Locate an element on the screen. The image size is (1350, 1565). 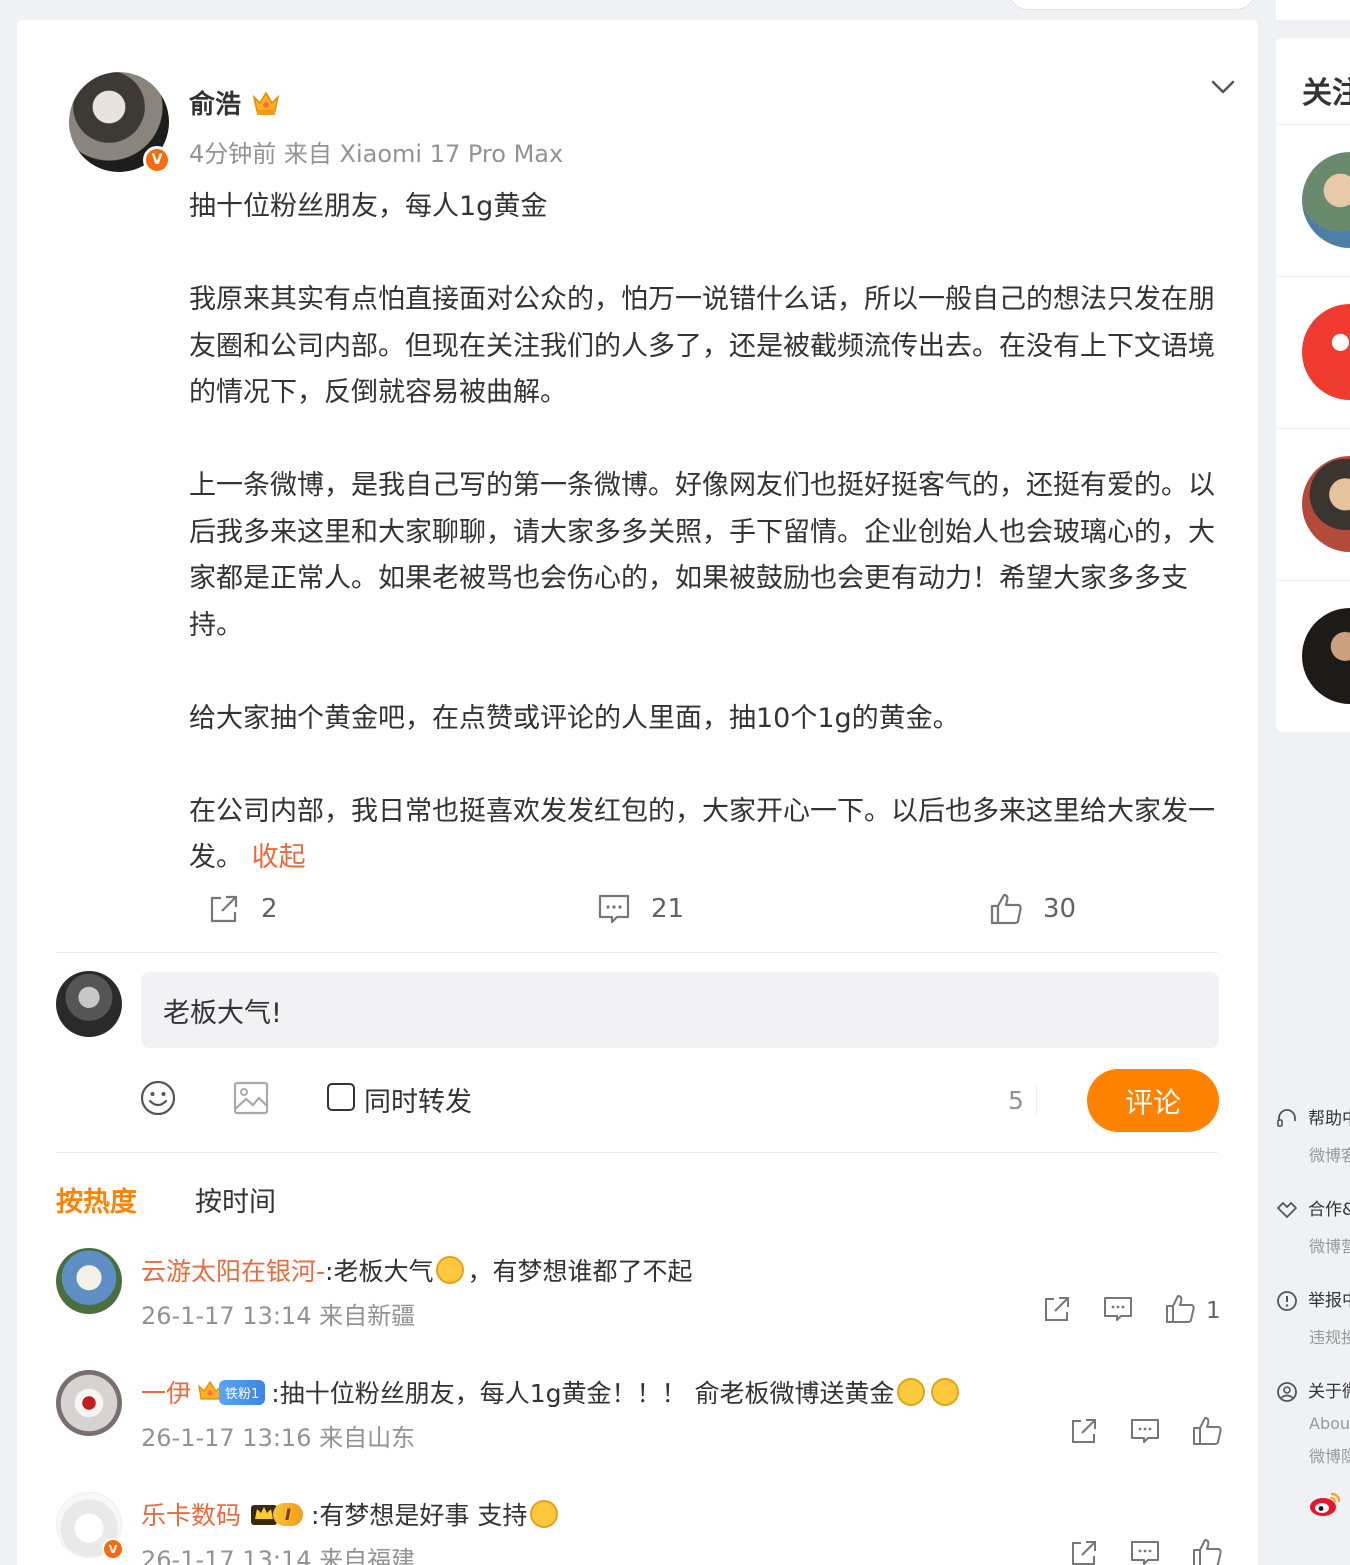
repost-checkbox-label: 同时转发 is located at coordinates (418, 1099).